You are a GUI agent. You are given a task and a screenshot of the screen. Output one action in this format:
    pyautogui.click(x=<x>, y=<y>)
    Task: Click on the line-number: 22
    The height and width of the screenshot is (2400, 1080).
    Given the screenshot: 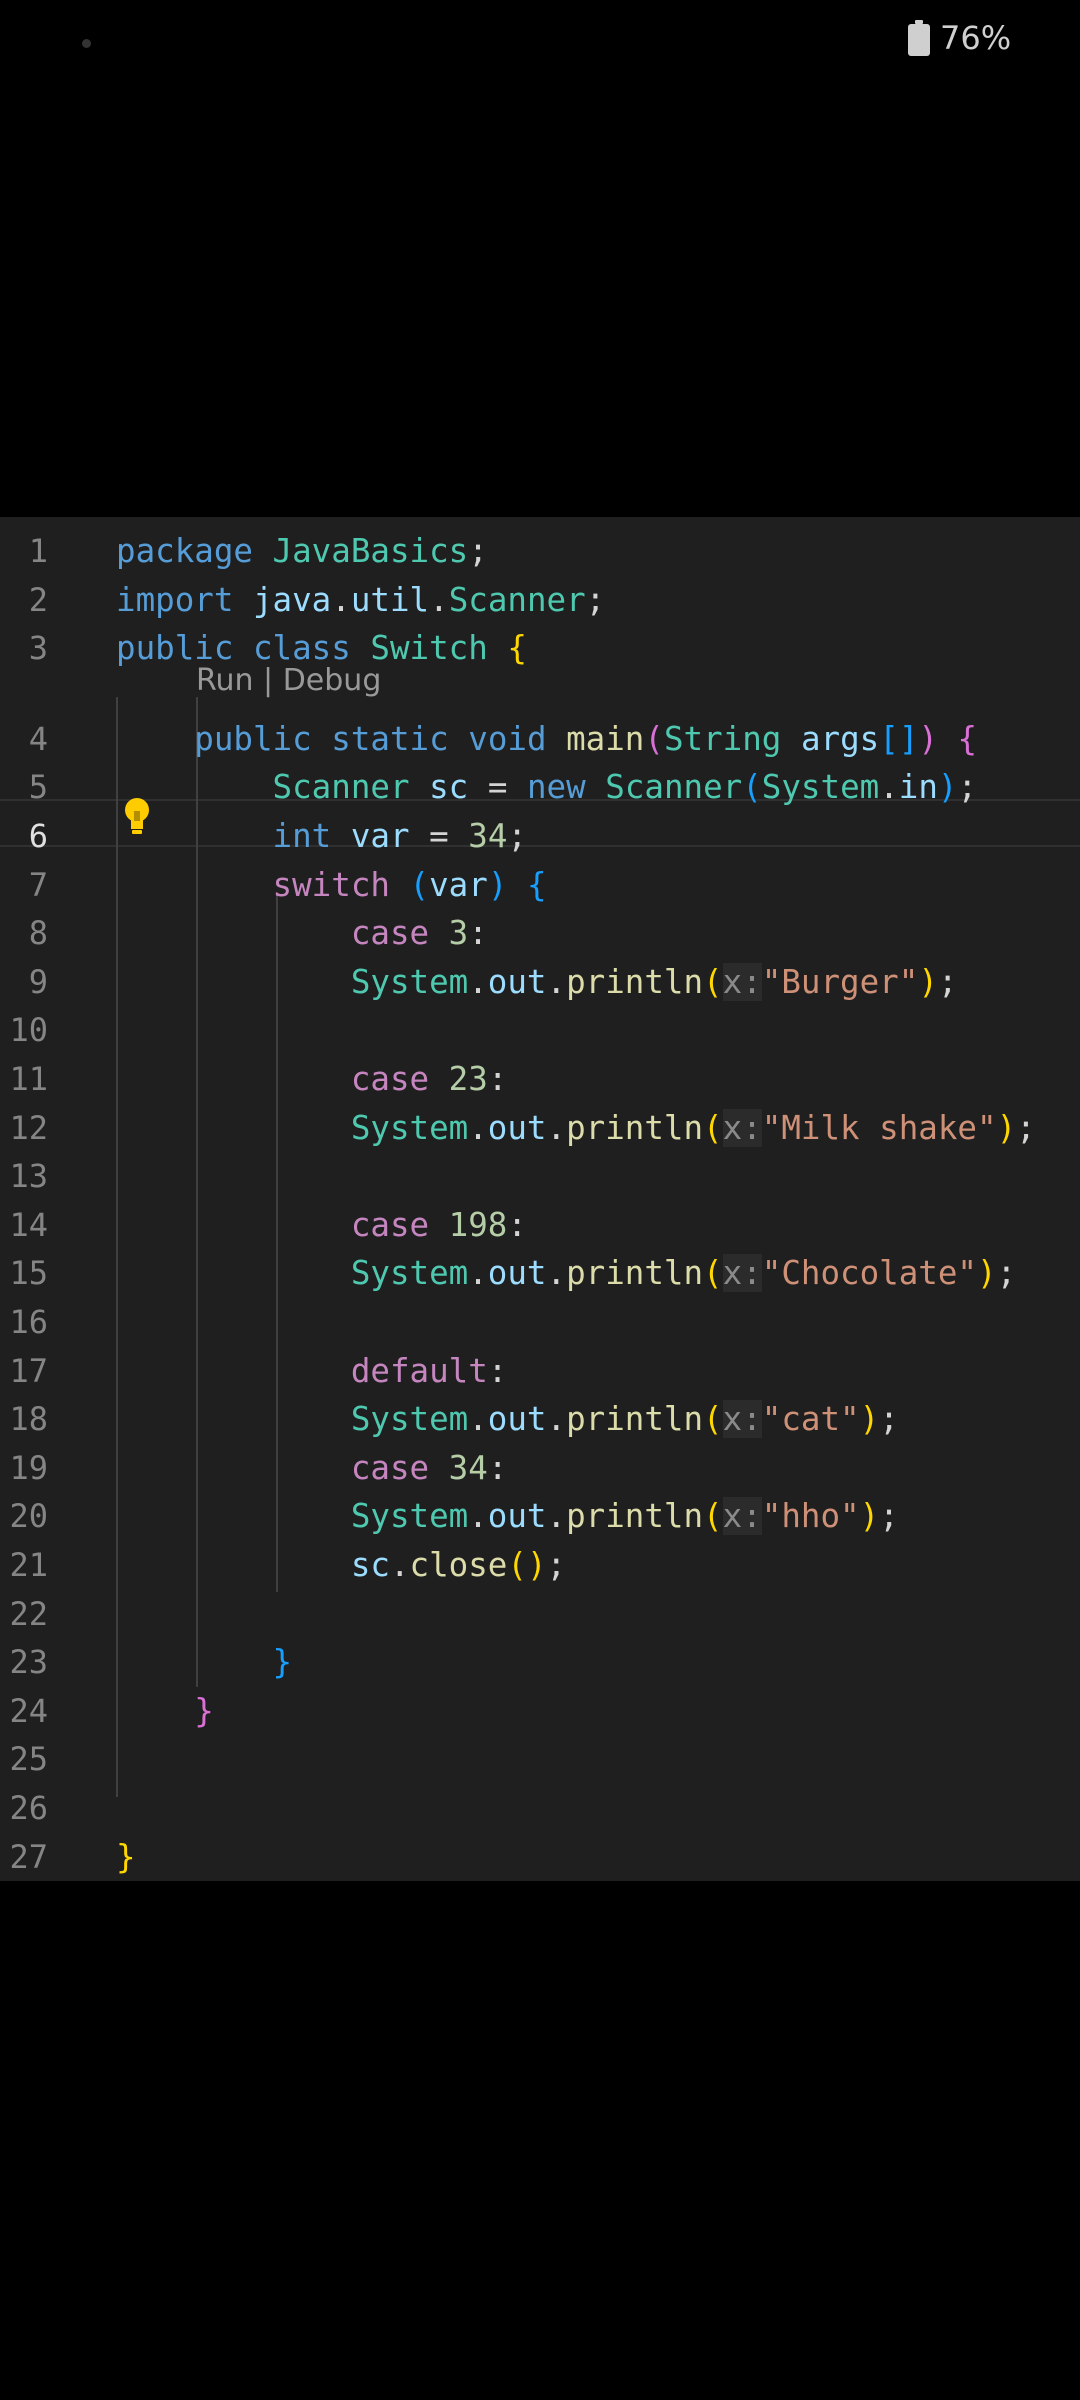 What is the action you would take?
    pyautogui.click(x=28, y=1613)
    